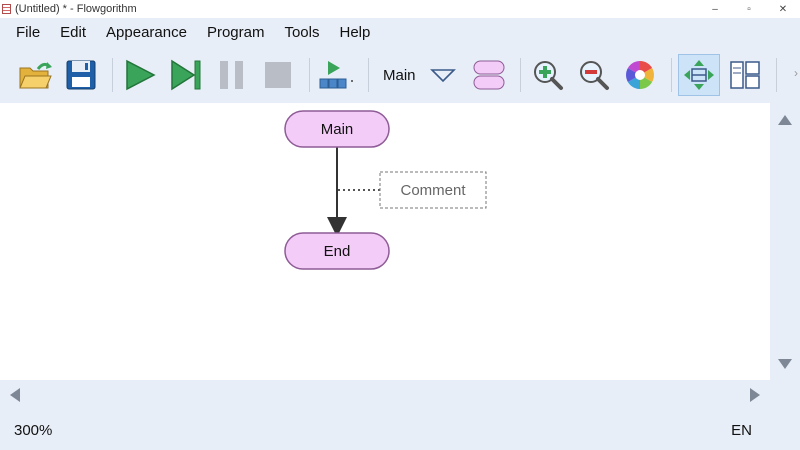 This screenshot has width=800, height=450. Describe the element at coordinates (785, 364) in the screenshot. I see `scroll-down-icon` at that location.